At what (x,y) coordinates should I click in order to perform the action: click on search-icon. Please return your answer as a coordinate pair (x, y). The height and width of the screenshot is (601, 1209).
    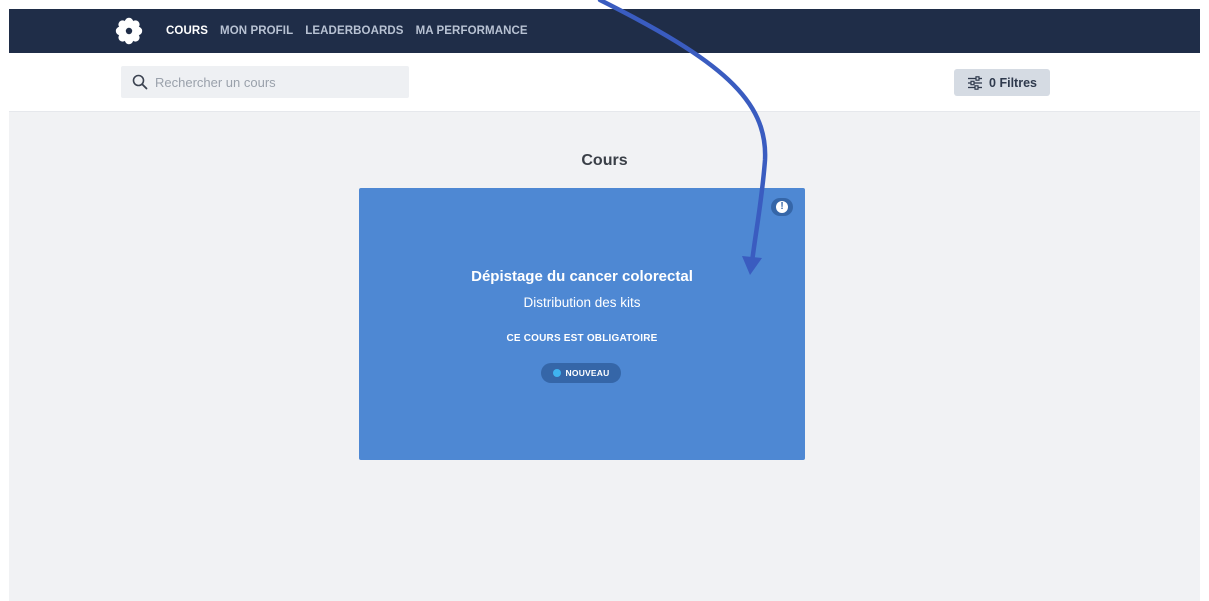
    Looking at the image, I should click on (140, 82).